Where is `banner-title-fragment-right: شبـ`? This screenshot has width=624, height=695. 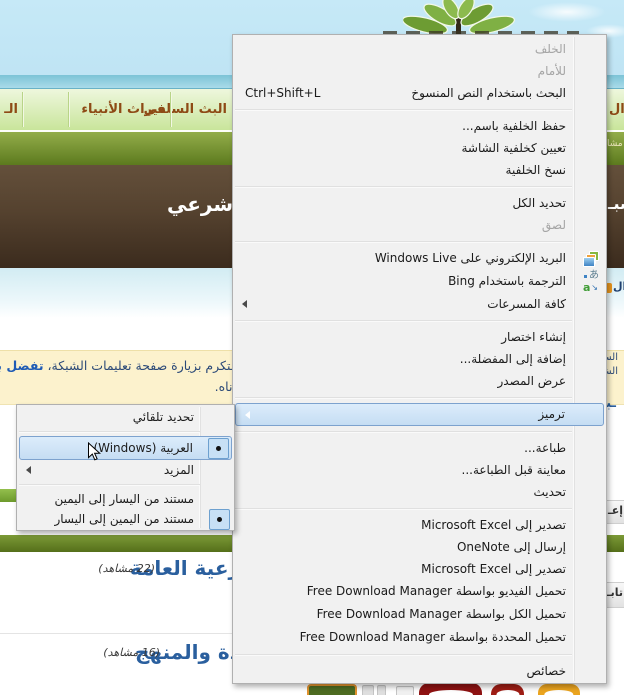 banner-title-fragment-right: شبـ is located at coordinates (616, 203).